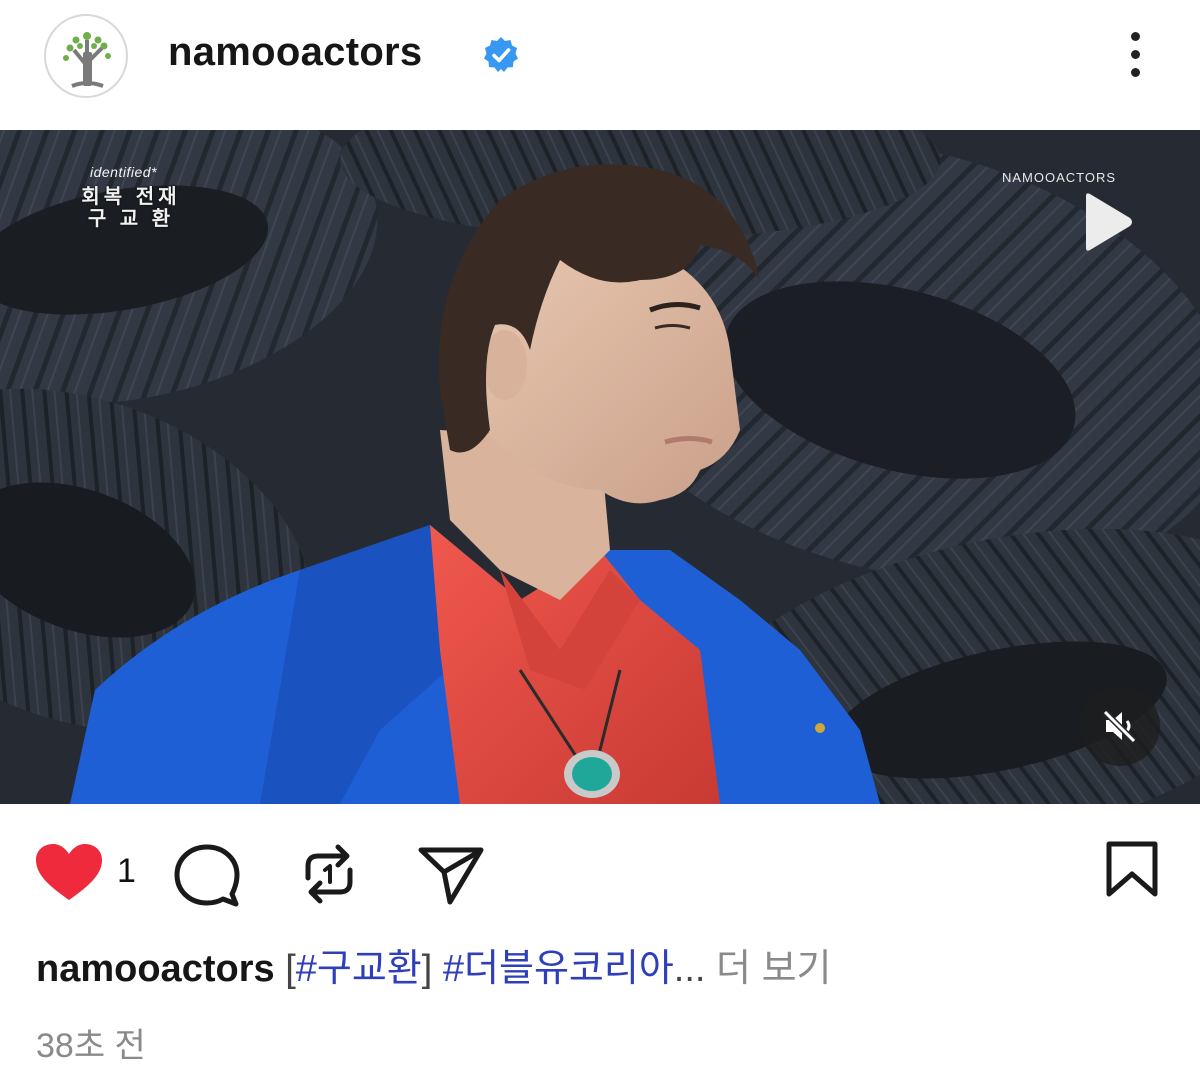  I want to click on mute-toggle-button, so click(1120, 726).